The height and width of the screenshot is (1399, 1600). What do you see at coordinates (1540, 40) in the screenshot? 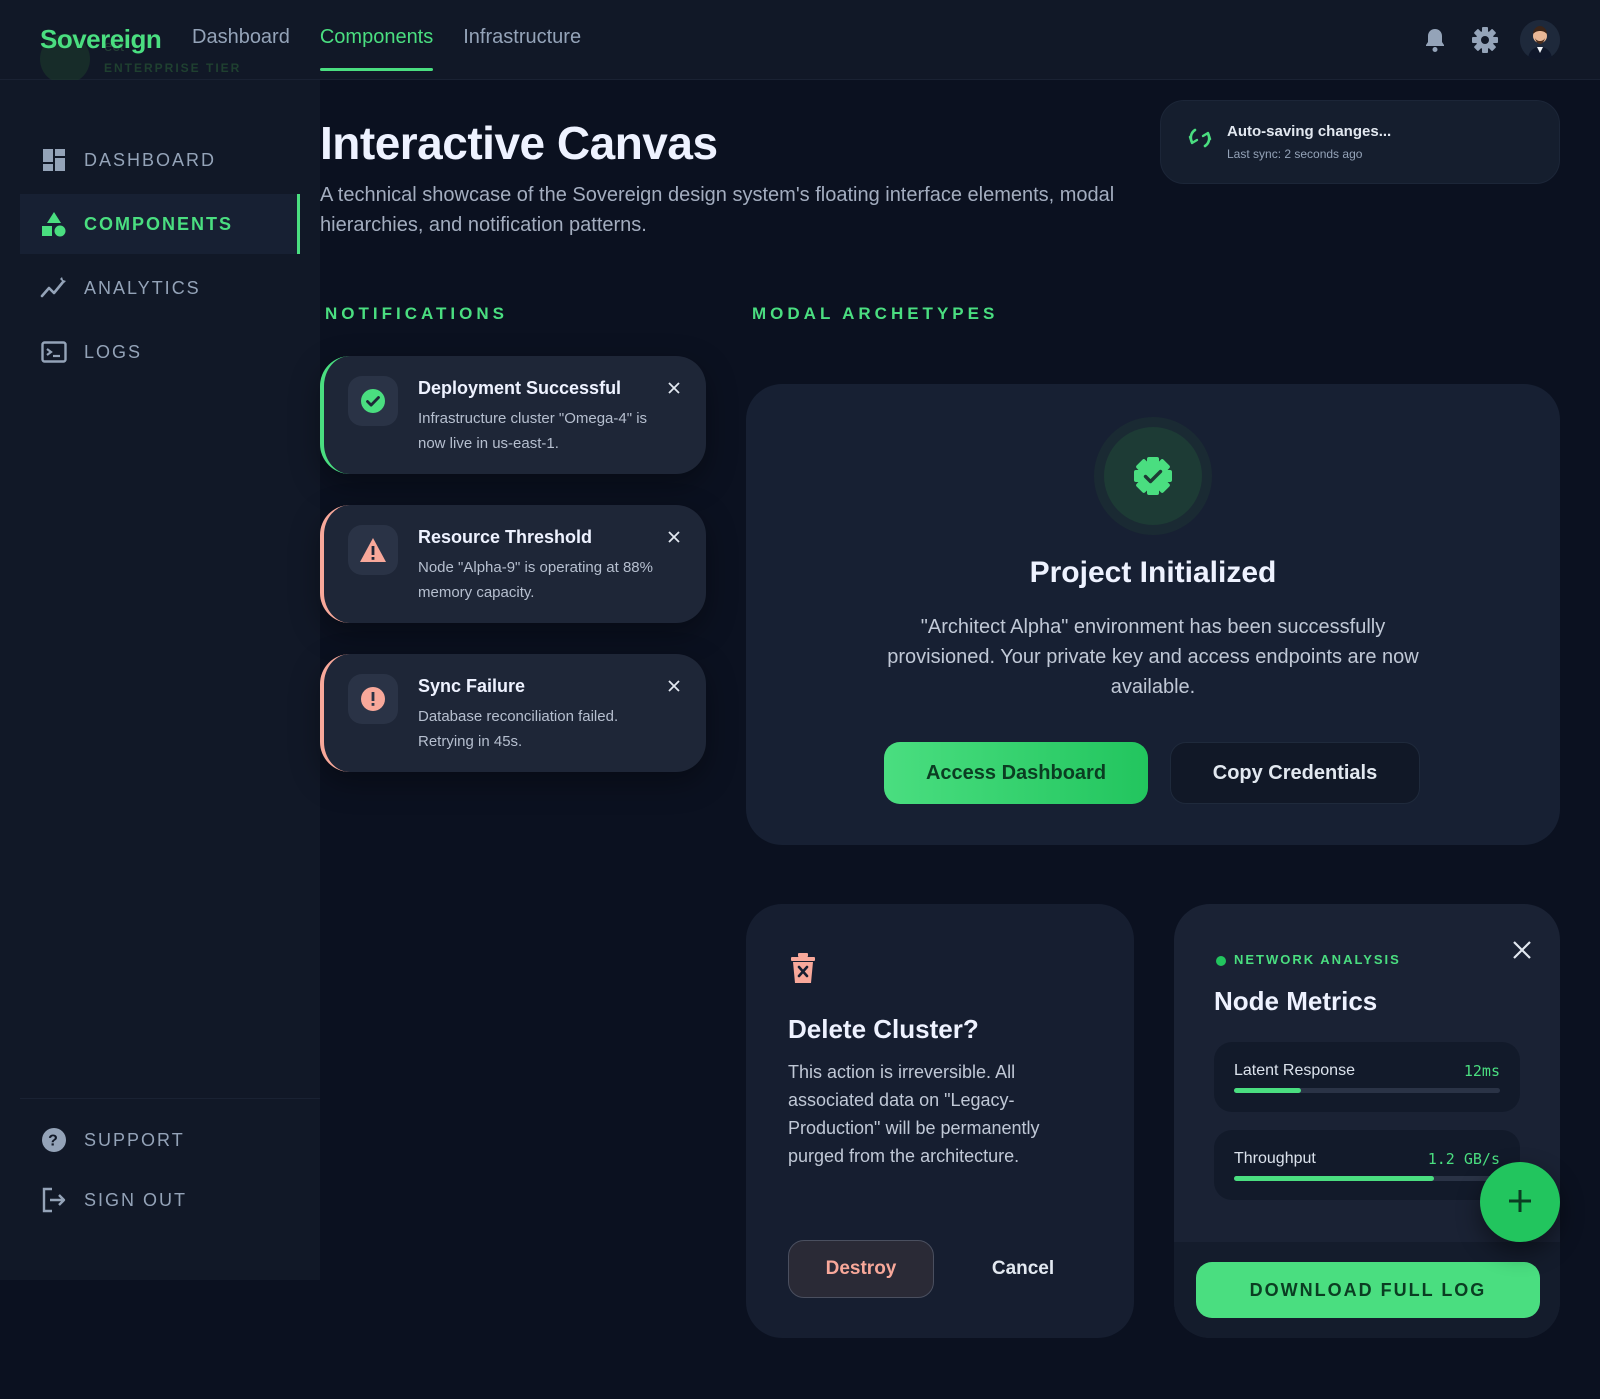
I see `avatar` at bounding box center [1540, 40].